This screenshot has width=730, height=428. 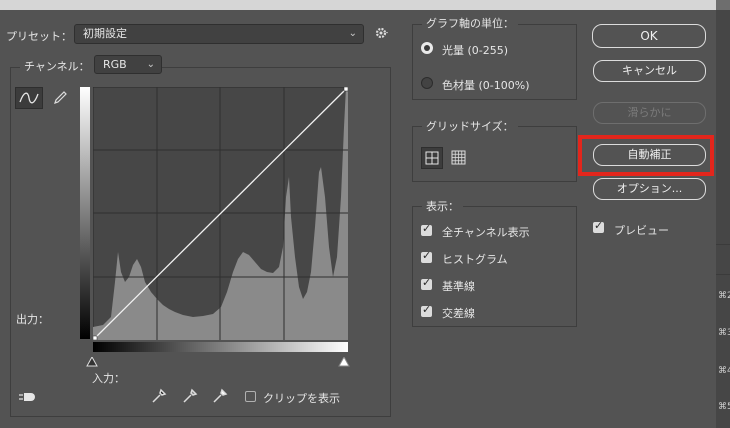 I want to click on preview-checkbox: ✓, so click(x=598, y=226).